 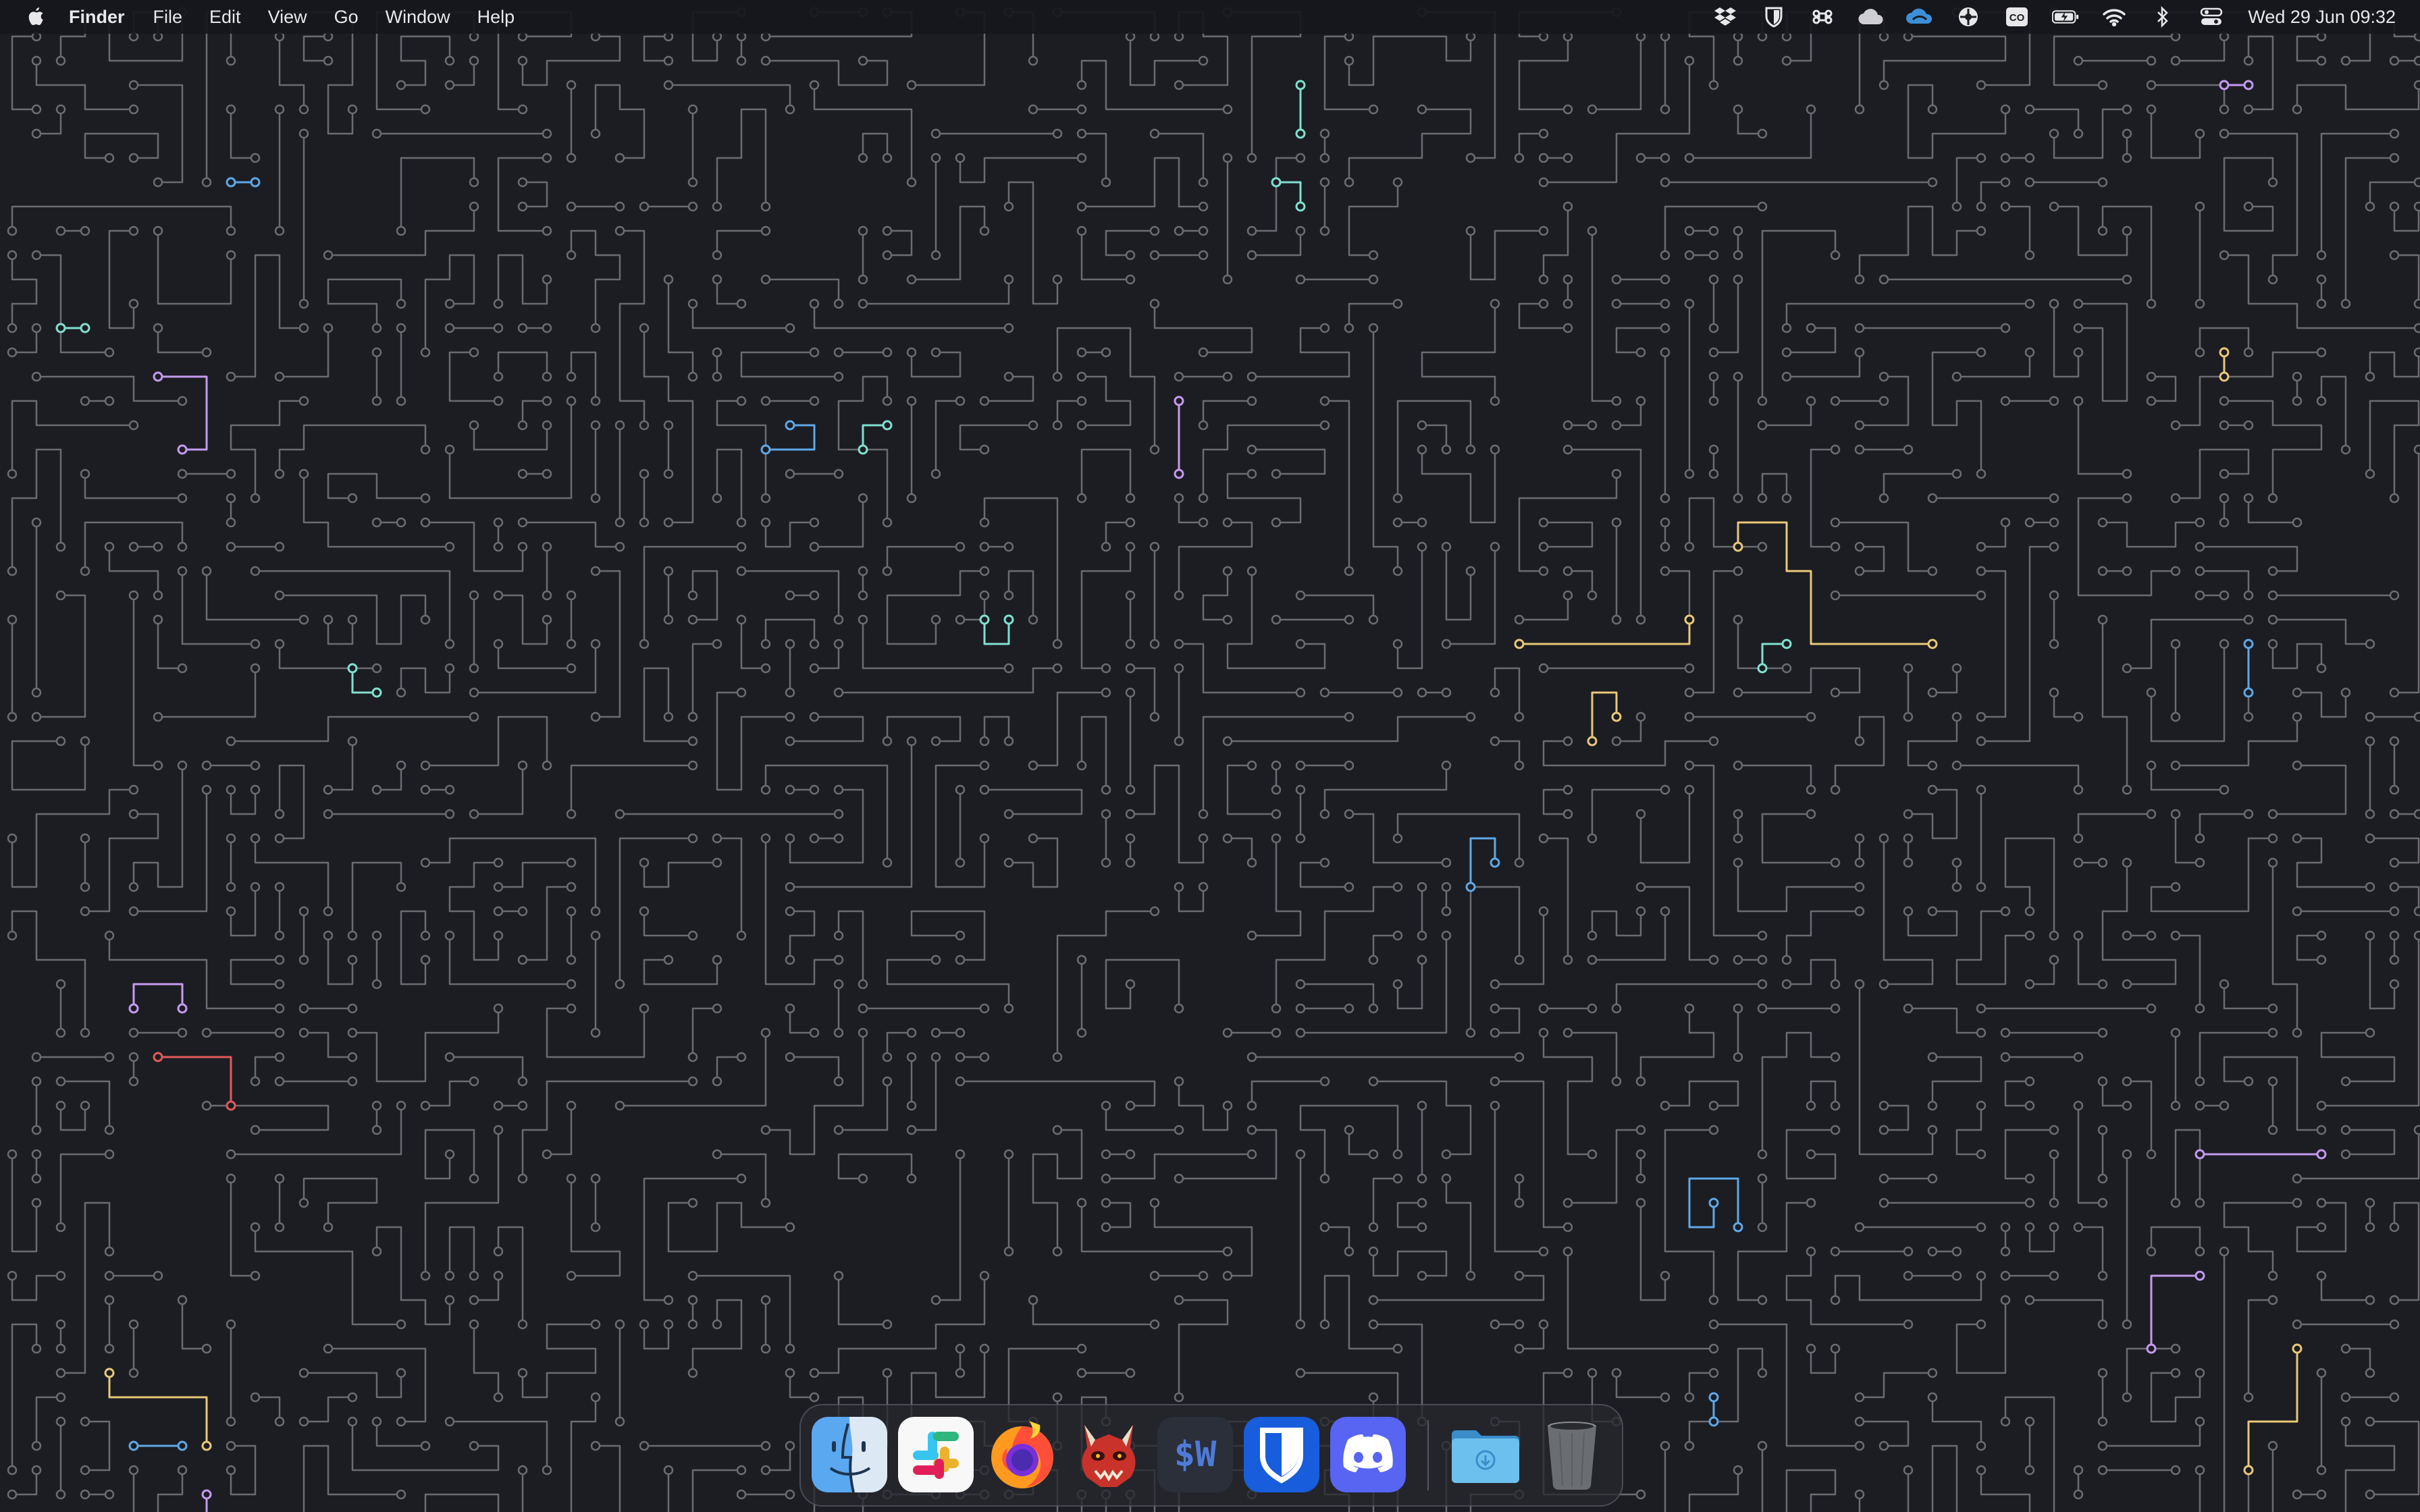 I want to click on mosaic-icon, so click(x=1968, y=16).